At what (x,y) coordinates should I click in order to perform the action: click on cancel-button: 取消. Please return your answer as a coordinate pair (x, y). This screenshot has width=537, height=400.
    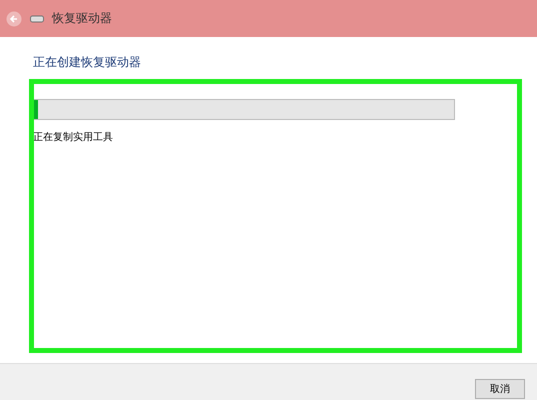
    Looking at the image, I should click on (500, 389).